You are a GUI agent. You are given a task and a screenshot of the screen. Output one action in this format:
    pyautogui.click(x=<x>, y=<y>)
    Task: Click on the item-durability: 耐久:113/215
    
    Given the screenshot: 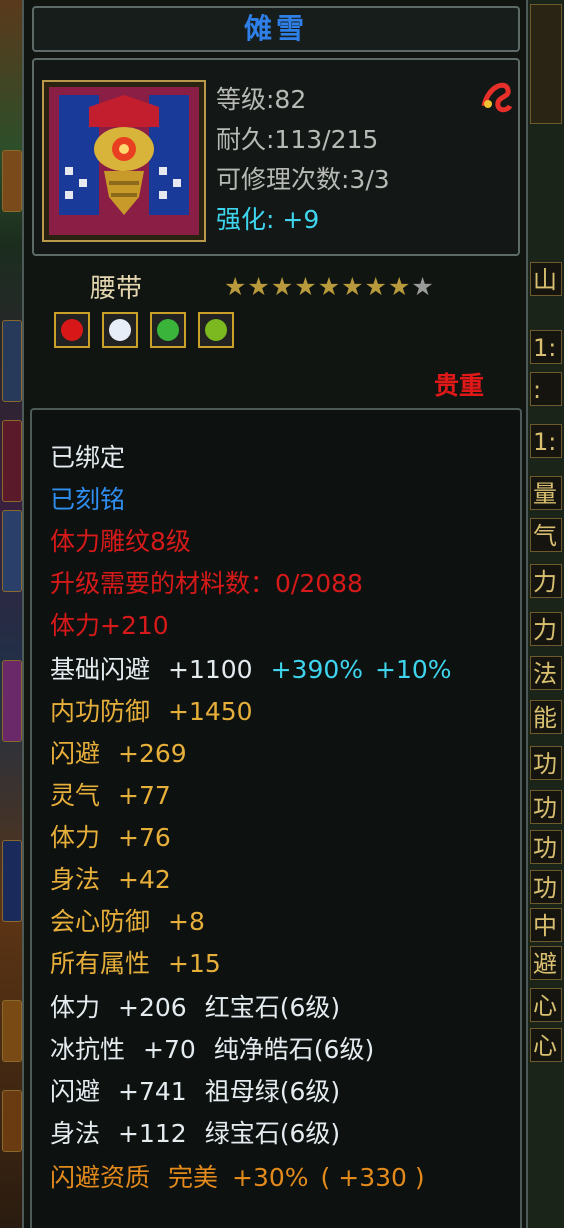 What is the action you would take?
    pyautogui.click(x=297, y=139)
    